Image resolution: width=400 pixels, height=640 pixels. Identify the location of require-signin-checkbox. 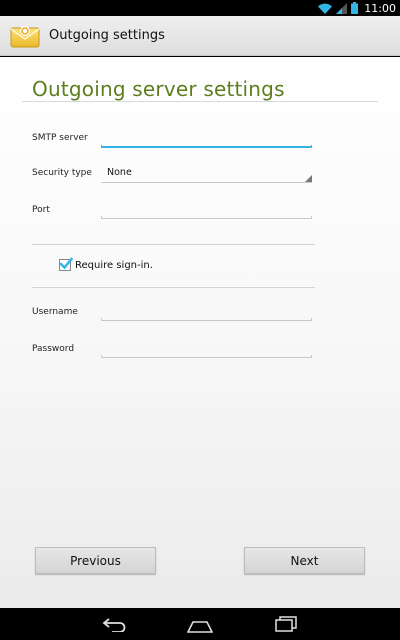
(66, 264).